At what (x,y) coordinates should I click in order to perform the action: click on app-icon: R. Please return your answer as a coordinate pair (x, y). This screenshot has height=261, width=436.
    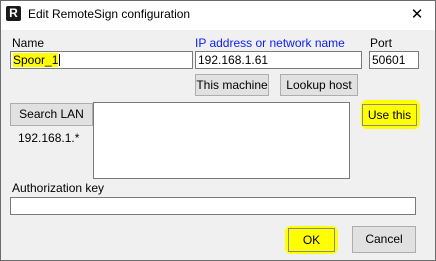
    Looking at the image, I should click on (13, 13).